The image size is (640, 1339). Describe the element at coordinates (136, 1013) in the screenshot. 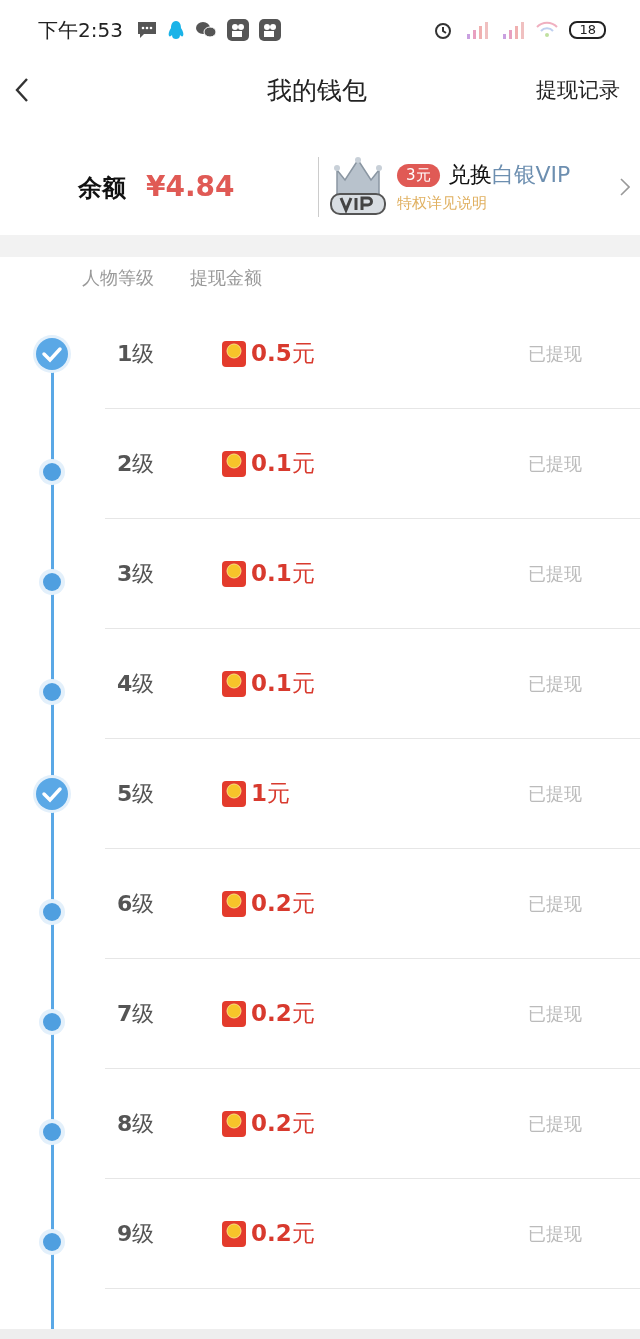

I see `level-text: 7级` at that location.